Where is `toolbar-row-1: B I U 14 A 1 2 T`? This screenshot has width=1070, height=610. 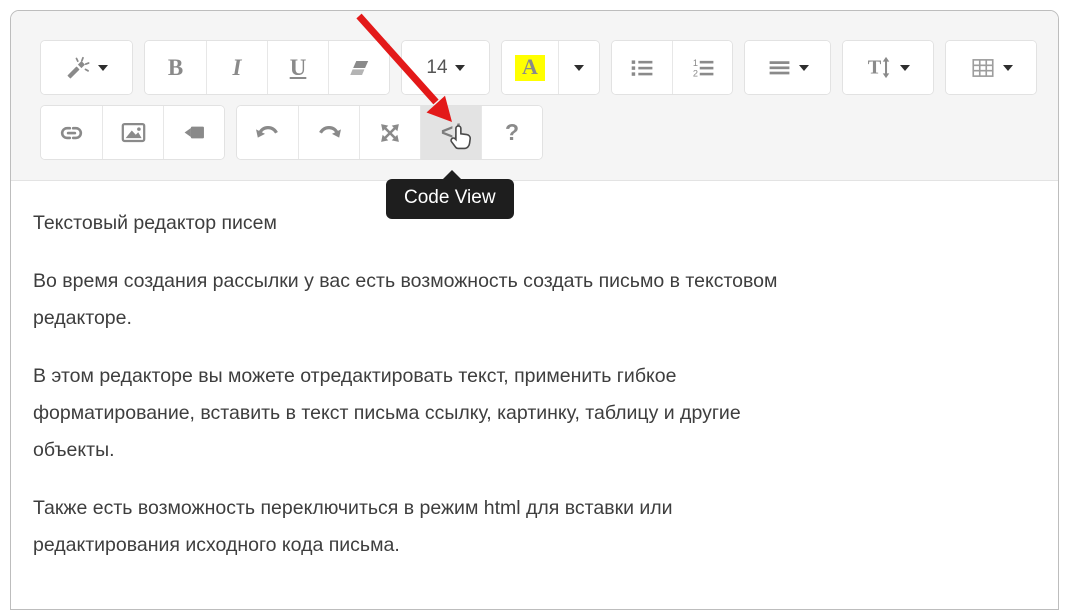 toolbar-row-1: B I U 14 A 1 2 T is located at coordinates (540, 67).